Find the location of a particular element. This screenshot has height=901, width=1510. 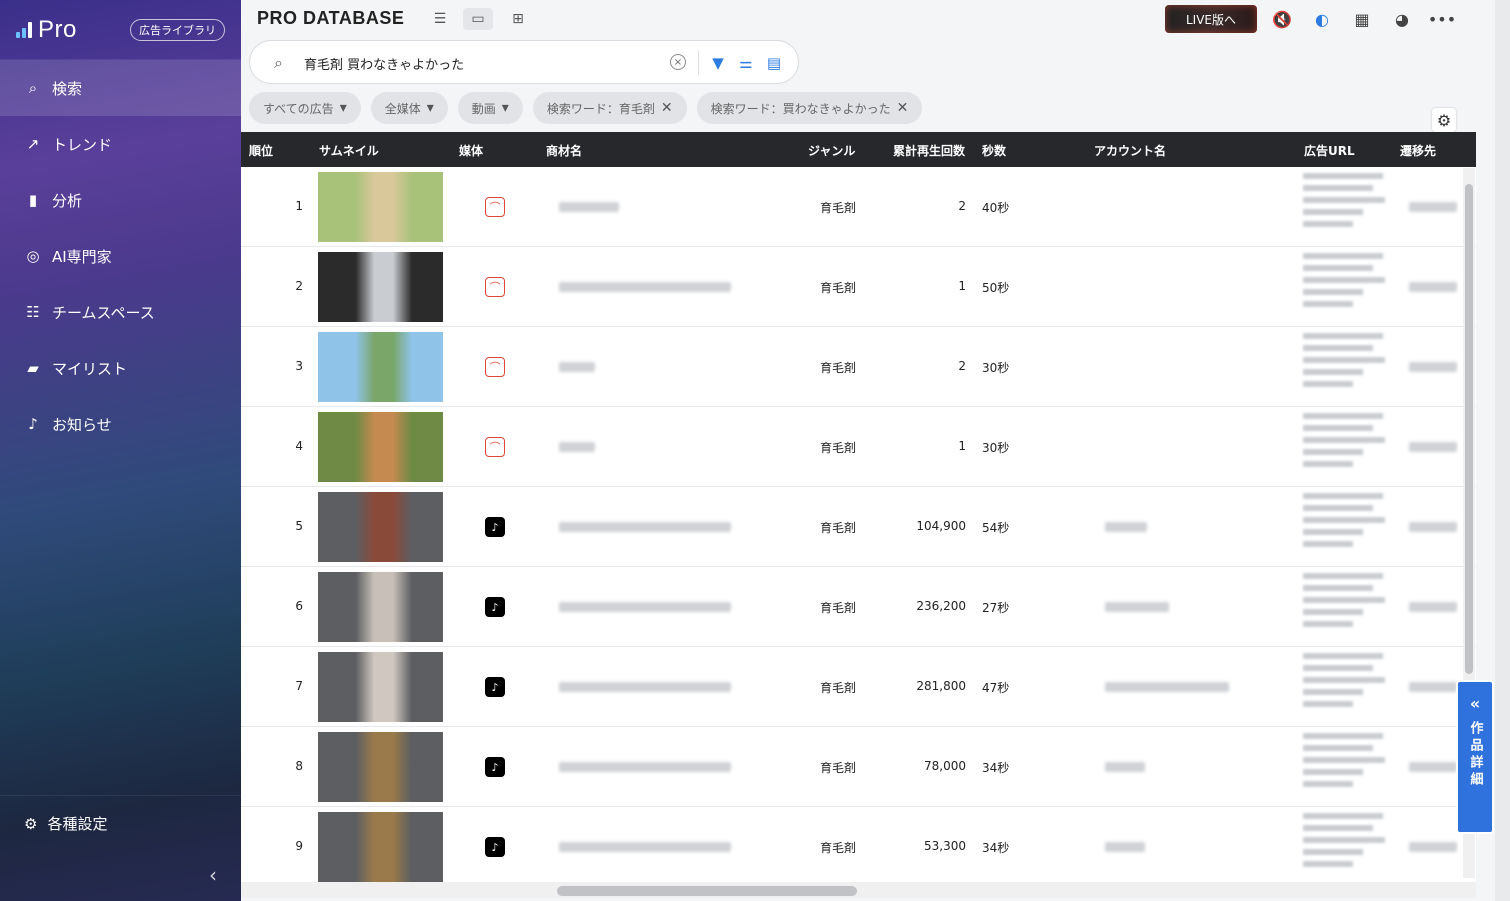

column-header: 媒体 is located at coordinates (471, 150).